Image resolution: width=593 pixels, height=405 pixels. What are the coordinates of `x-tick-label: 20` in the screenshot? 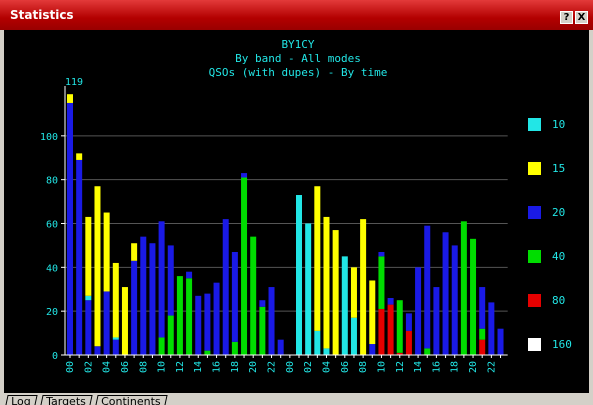 It's located at (253, 367).